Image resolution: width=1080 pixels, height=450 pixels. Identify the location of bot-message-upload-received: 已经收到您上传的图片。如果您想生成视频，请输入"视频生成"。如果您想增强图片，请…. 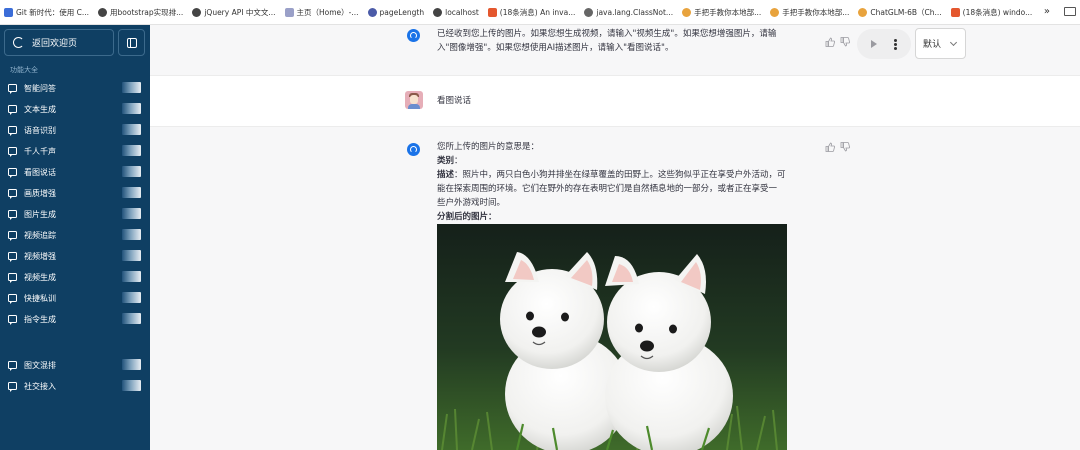
(615, 50).